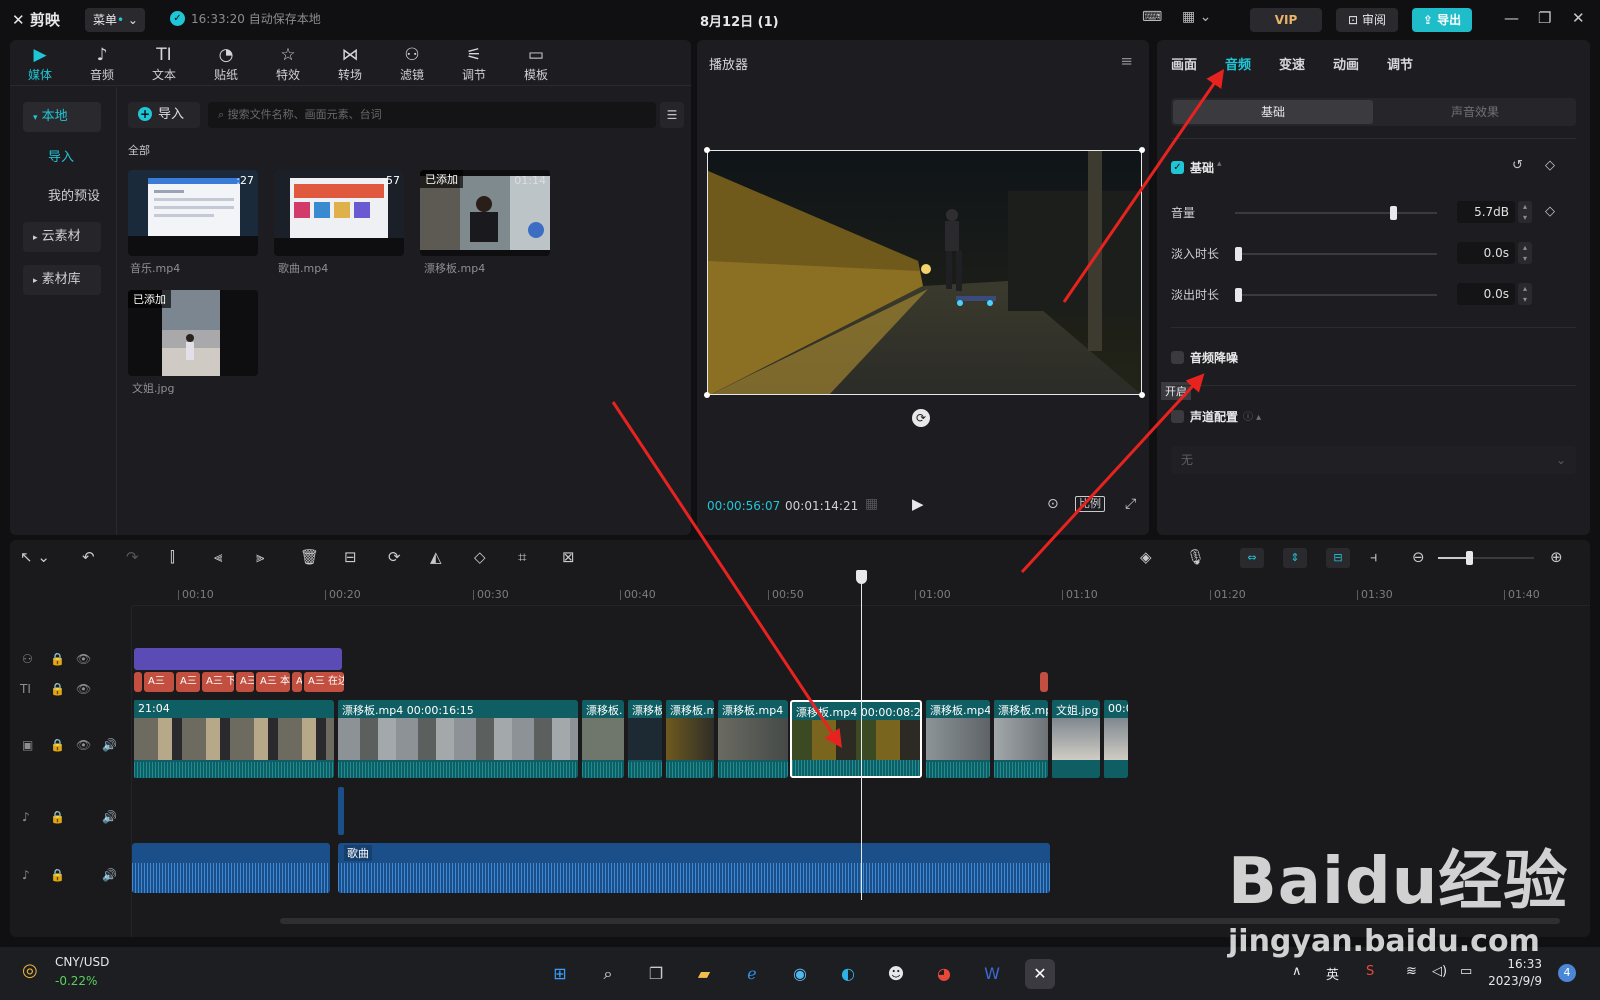  Describe the element at coordinates (608, 974) in the screenshot. I see `search-icon: ⌕` at that location.